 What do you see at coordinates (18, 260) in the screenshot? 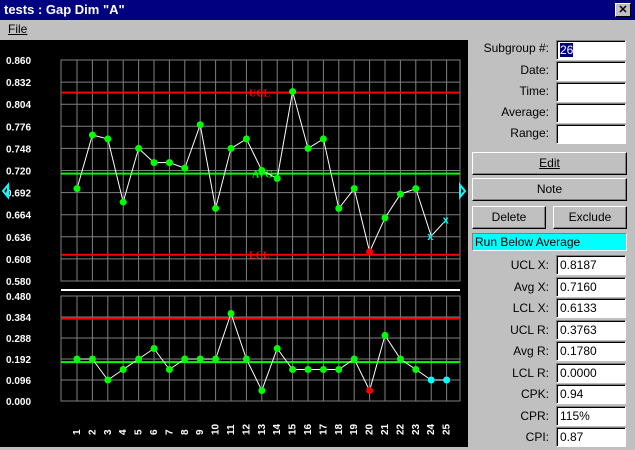
I see `y-tick-label: 0.608` at bounding box center [18, 260].